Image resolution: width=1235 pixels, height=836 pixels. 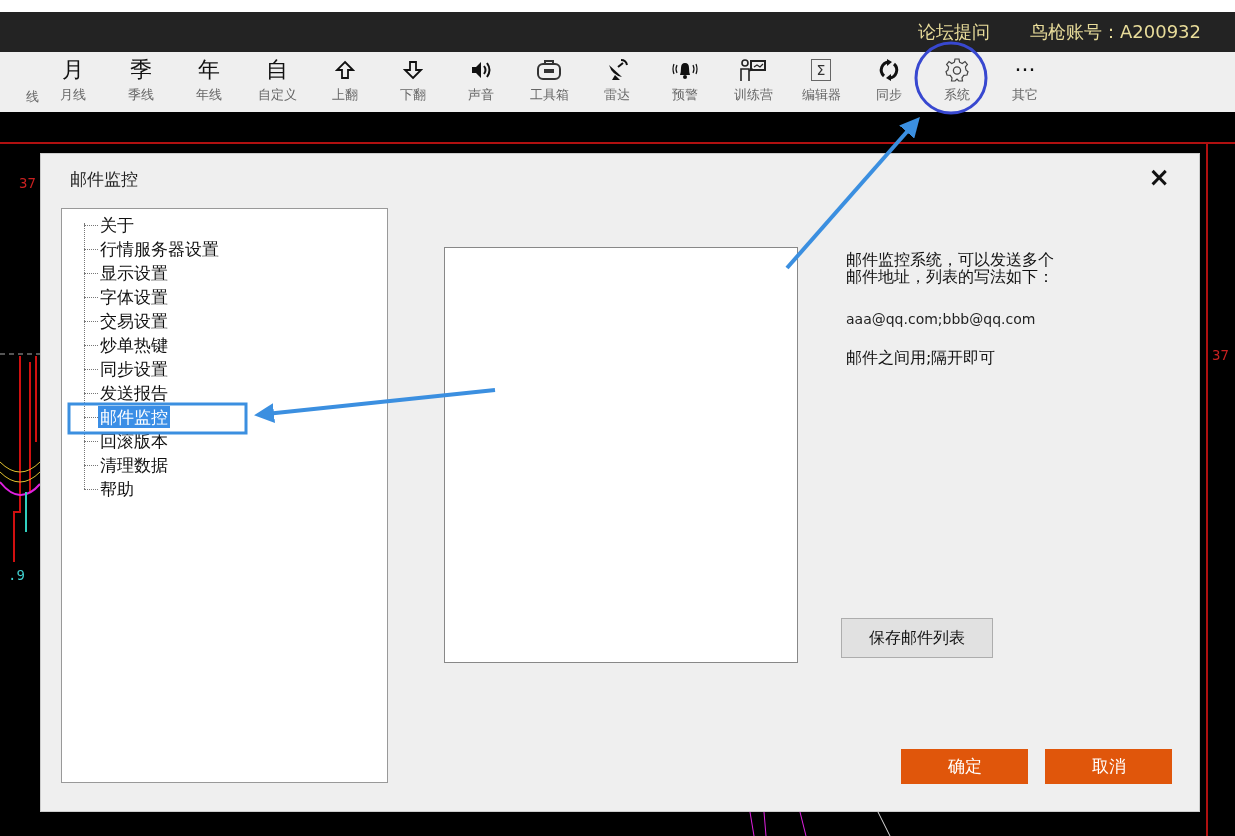 What do you see at coordinates (957, 95) in the screenshot?
I see `toolbar-button: 系统` at bounding box center [957, 95].